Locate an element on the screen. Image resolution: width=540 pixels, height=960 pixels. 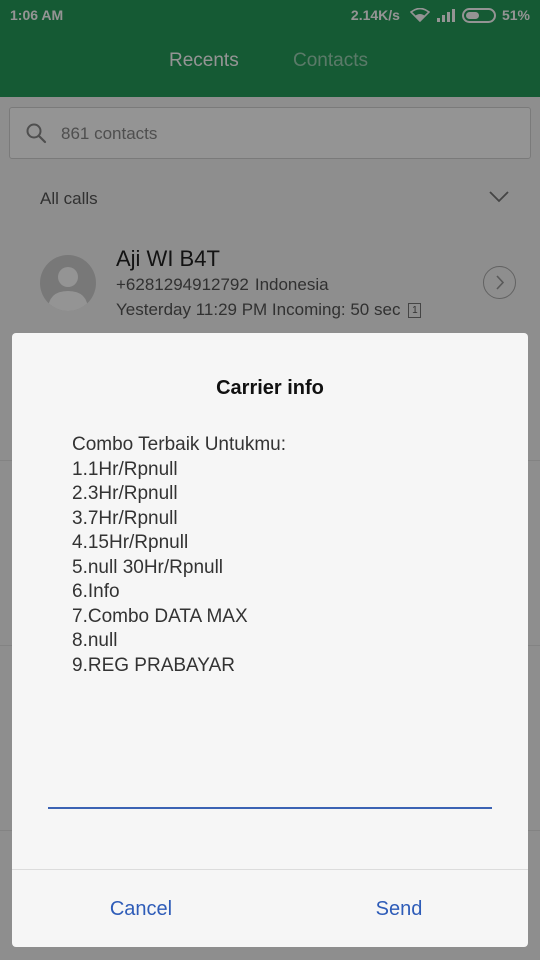
dialog-message-line: 4.15Hr/Rpnull is located at coordinates (130, 542).